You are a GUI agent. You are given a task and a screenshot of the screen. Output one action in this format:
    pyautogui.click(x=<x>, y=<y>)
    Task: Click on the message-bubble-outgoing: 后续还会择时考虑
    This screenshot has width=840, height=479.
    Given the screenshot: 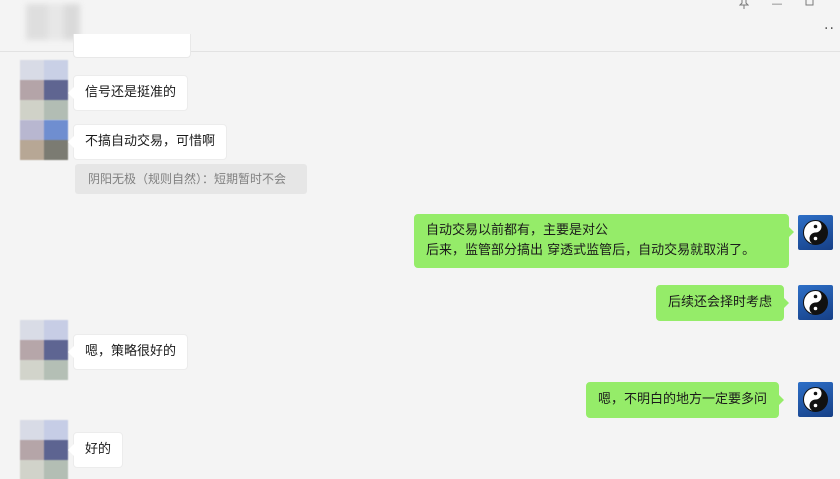 What is the action you would take?
    pyautogui.click(x=723, y=303)
    